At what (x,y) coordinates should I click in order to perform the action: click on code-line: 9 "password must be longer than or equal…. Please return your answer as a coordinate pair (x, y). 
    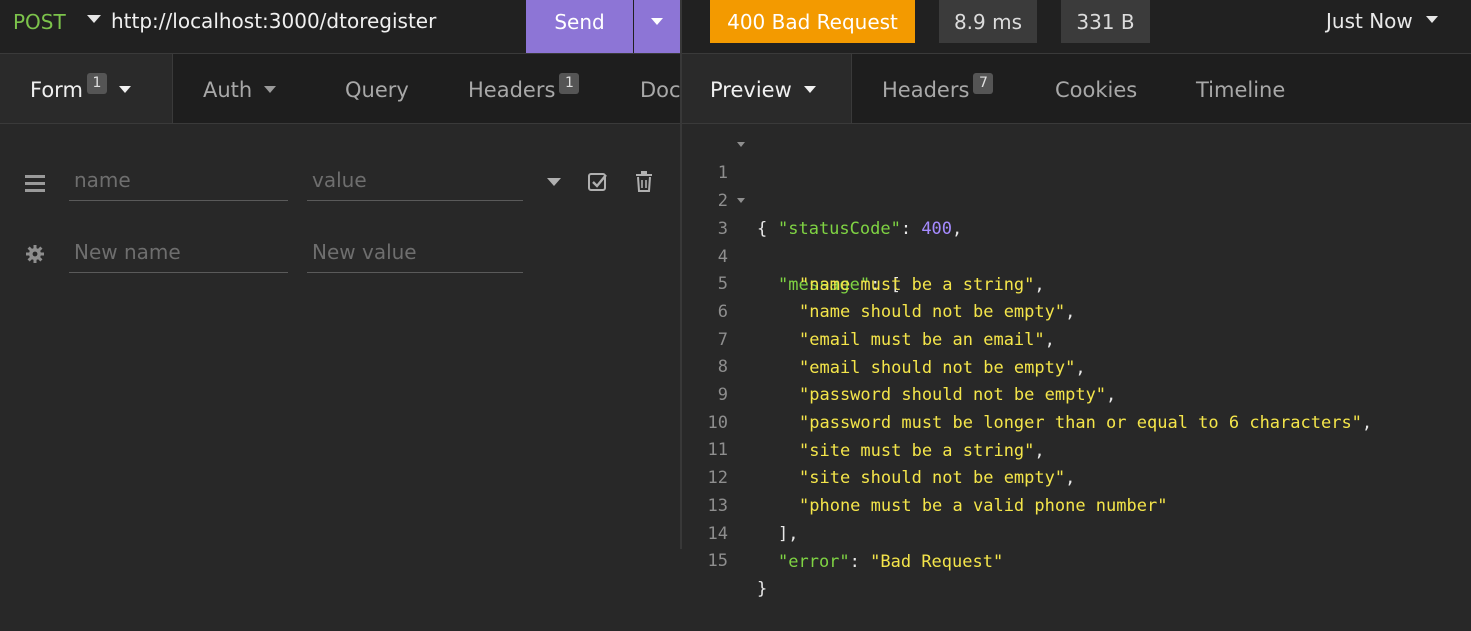
    Looking at the image, I should click on (1045, 409).